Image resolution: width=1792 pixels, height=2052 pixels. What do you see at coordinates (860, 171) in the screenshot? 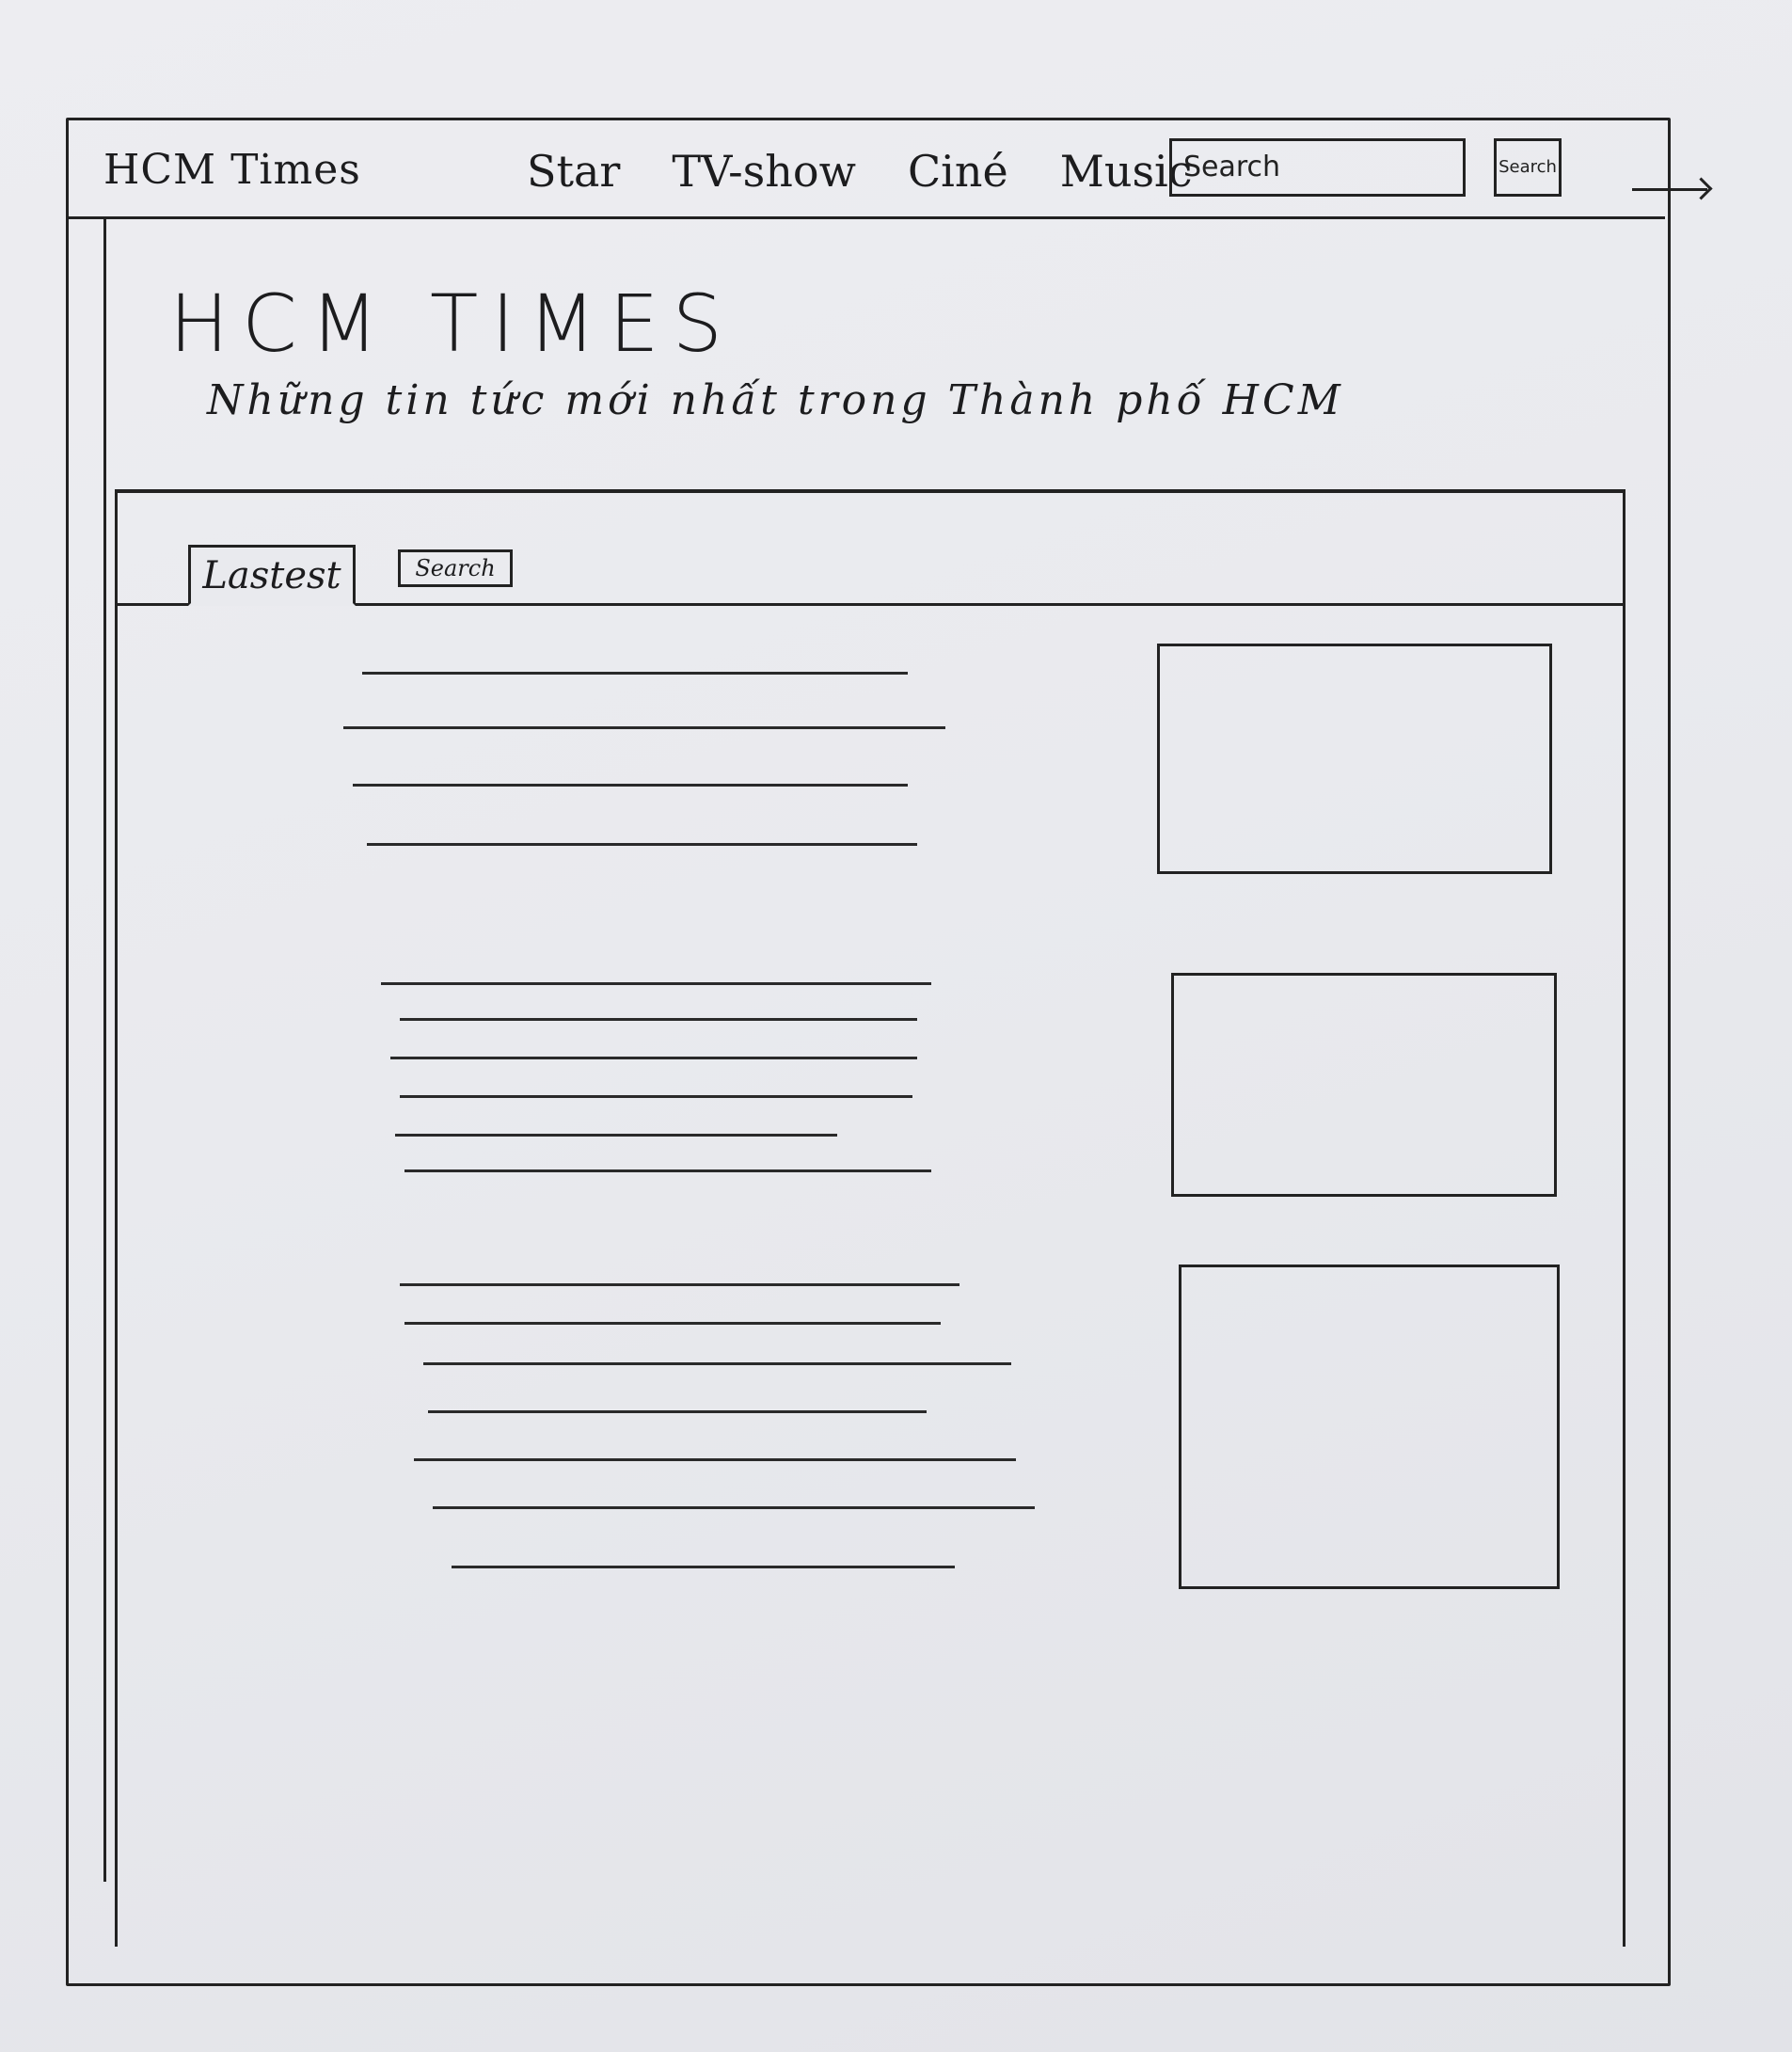
I see `nav-links: Star TV-show Ciné Music` at bounding box center [860, 171].